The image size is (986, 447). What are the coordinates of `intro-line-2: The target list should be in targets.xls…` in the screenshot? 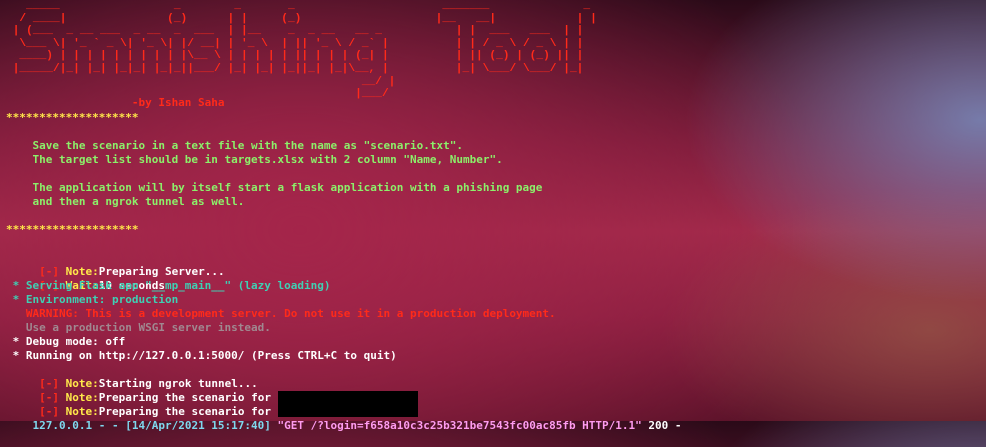 It's located at (254, 159).